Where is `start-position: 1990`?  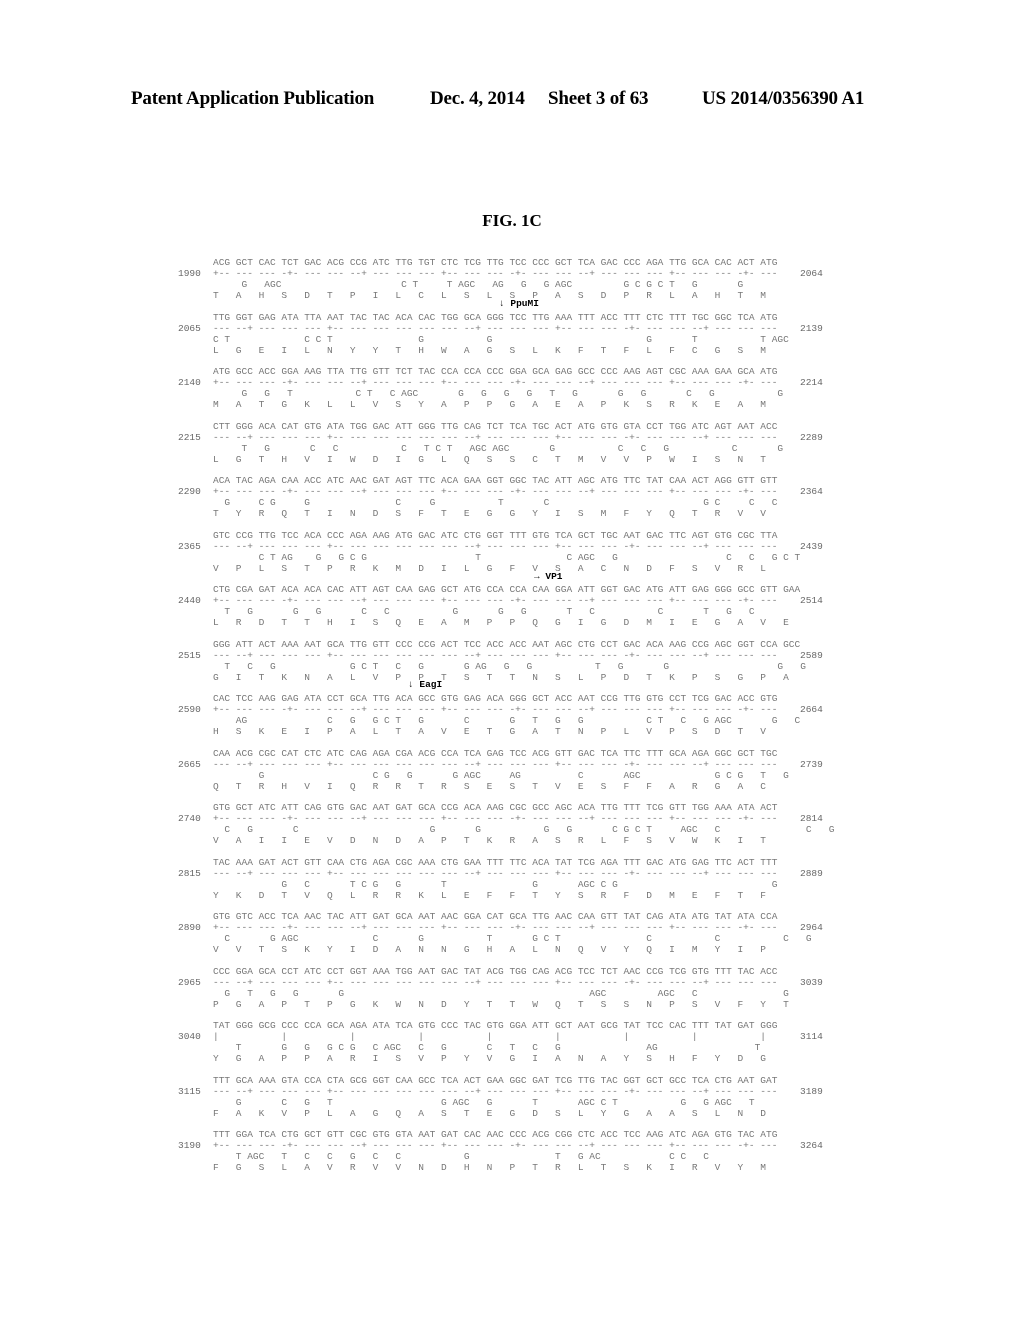
start-position: 1990 is located at coordinates (189, 273).